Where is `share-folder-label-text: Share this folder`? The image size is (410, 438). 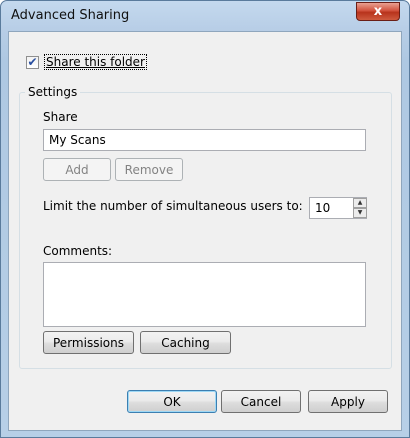 share-folder-label-text: Share this folder is located at coordinates (95, 62).